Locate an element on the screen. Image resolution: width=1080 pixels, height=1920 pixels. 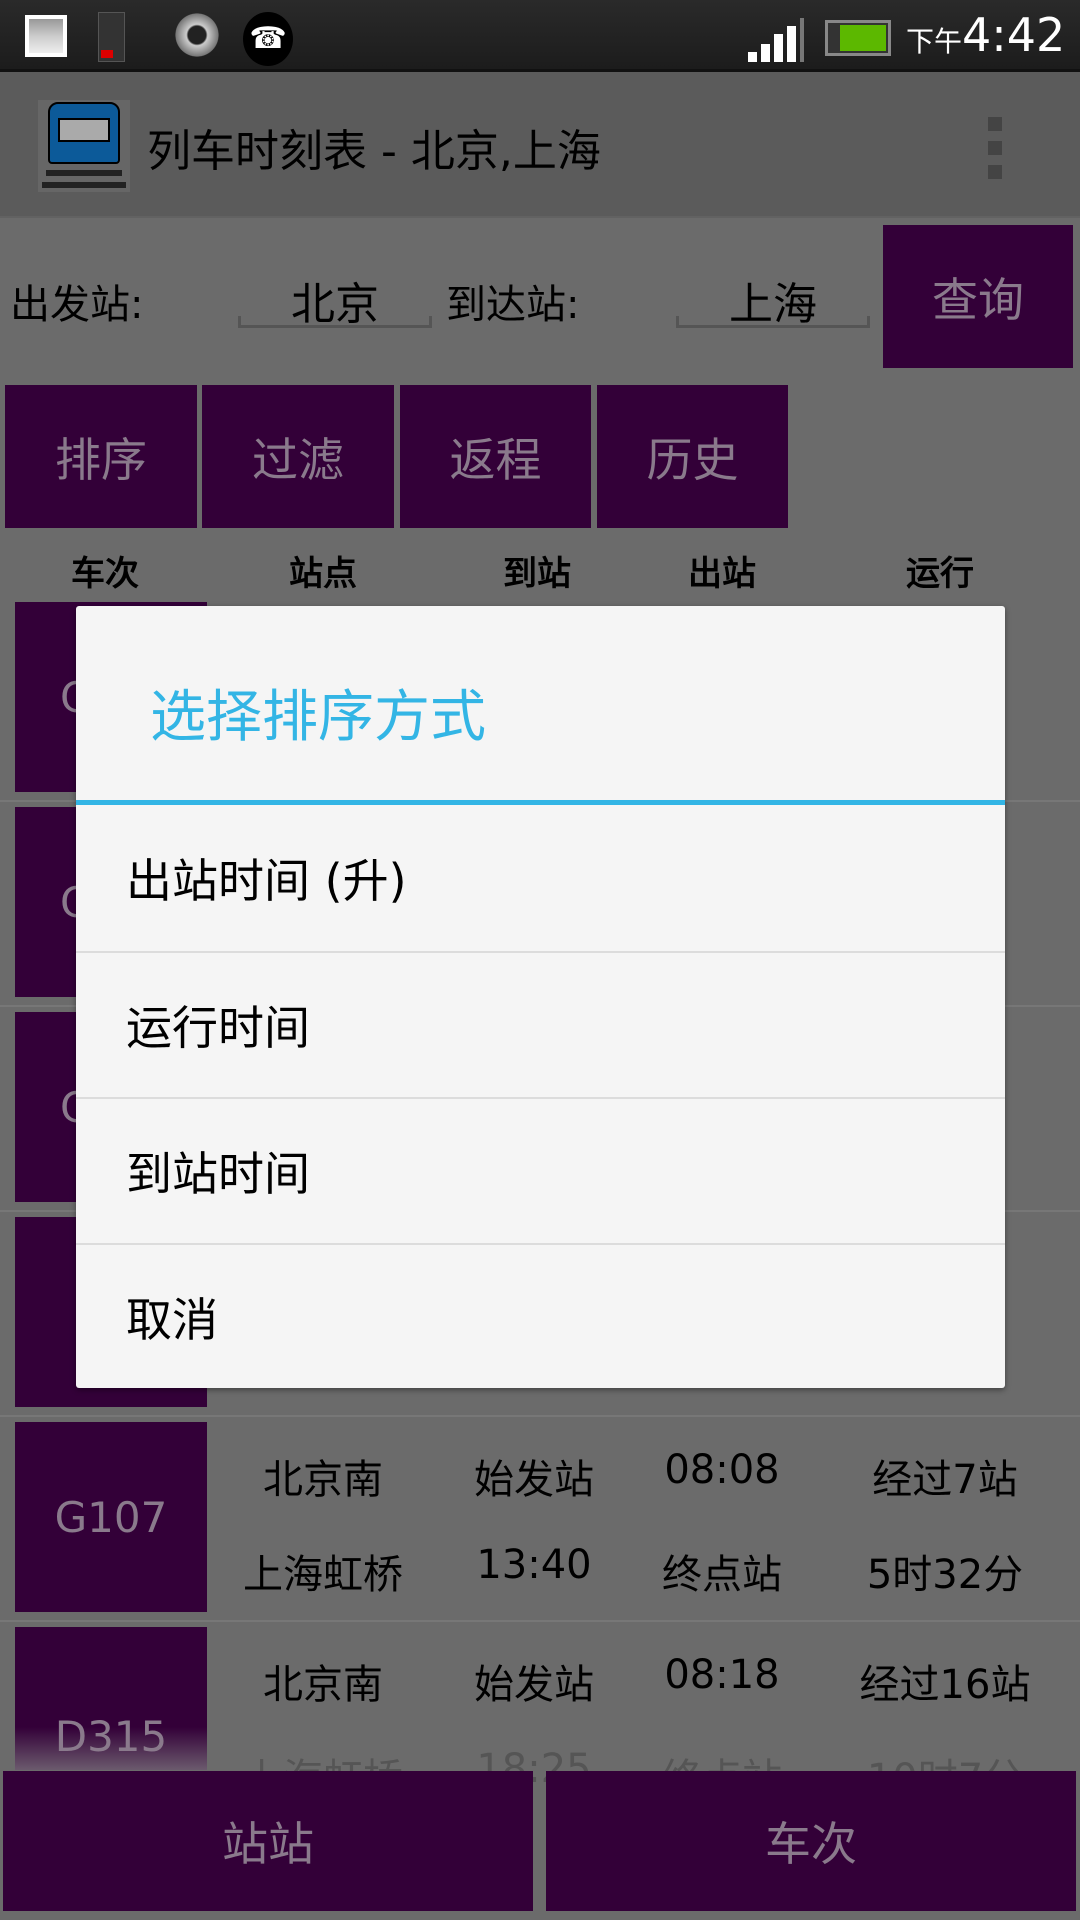
dialog-title: 选择排序方式 is located at coordinates (318, 717).